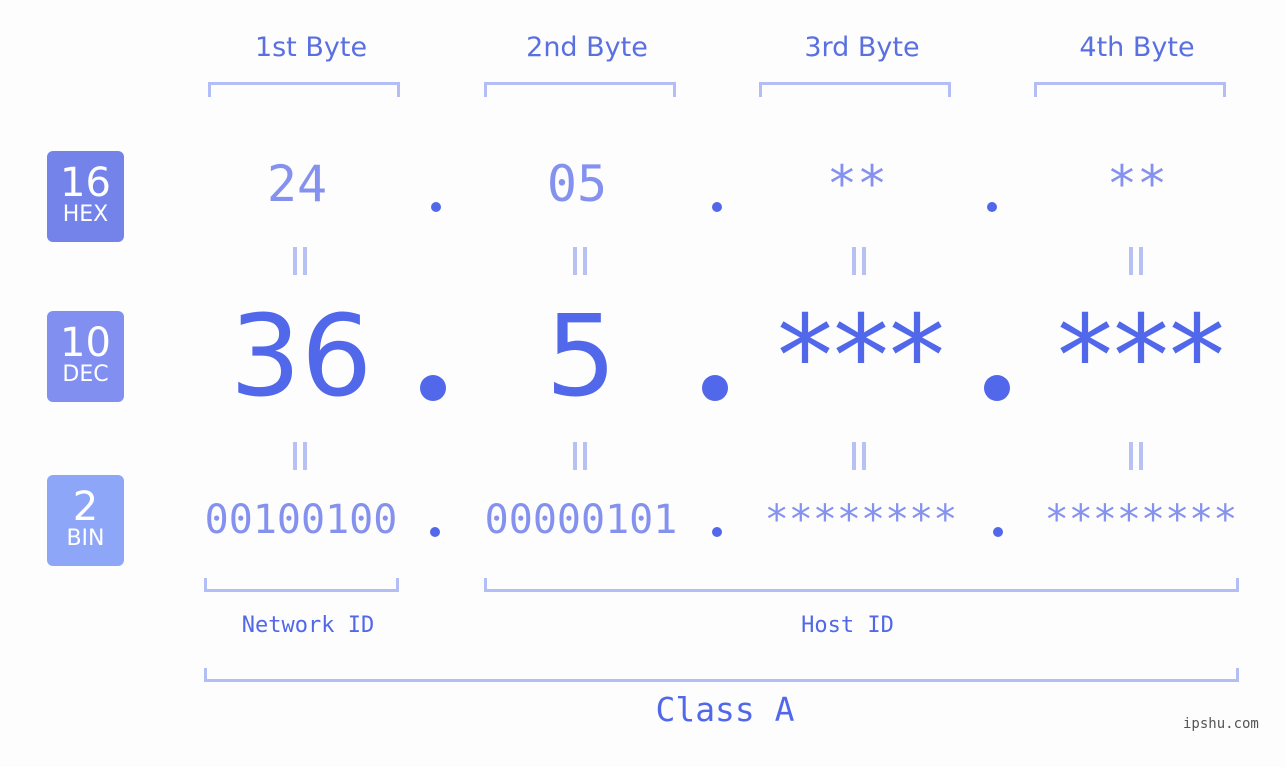  What do you see at coordinates (861, 357) in the screenshot?
I see `dec-octet-3: ***` at bounding box center [861, 357].